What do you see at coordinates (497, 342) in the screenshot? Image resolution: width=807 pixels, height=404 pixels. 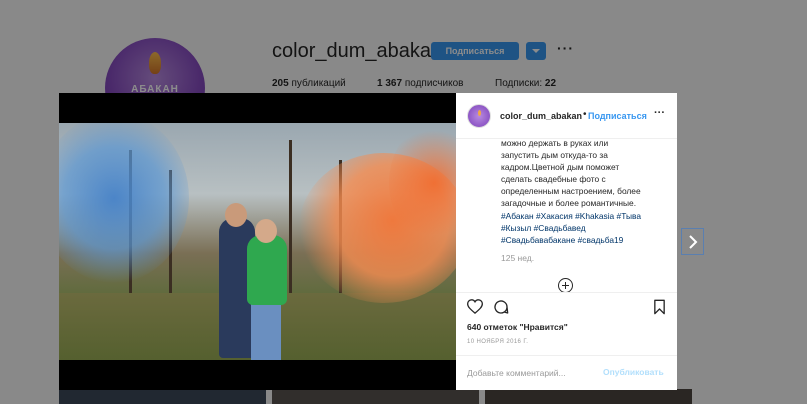 I see `post-date: 10 НОЯБРЯ 2016 Г.` at bounding box center [497, 342].